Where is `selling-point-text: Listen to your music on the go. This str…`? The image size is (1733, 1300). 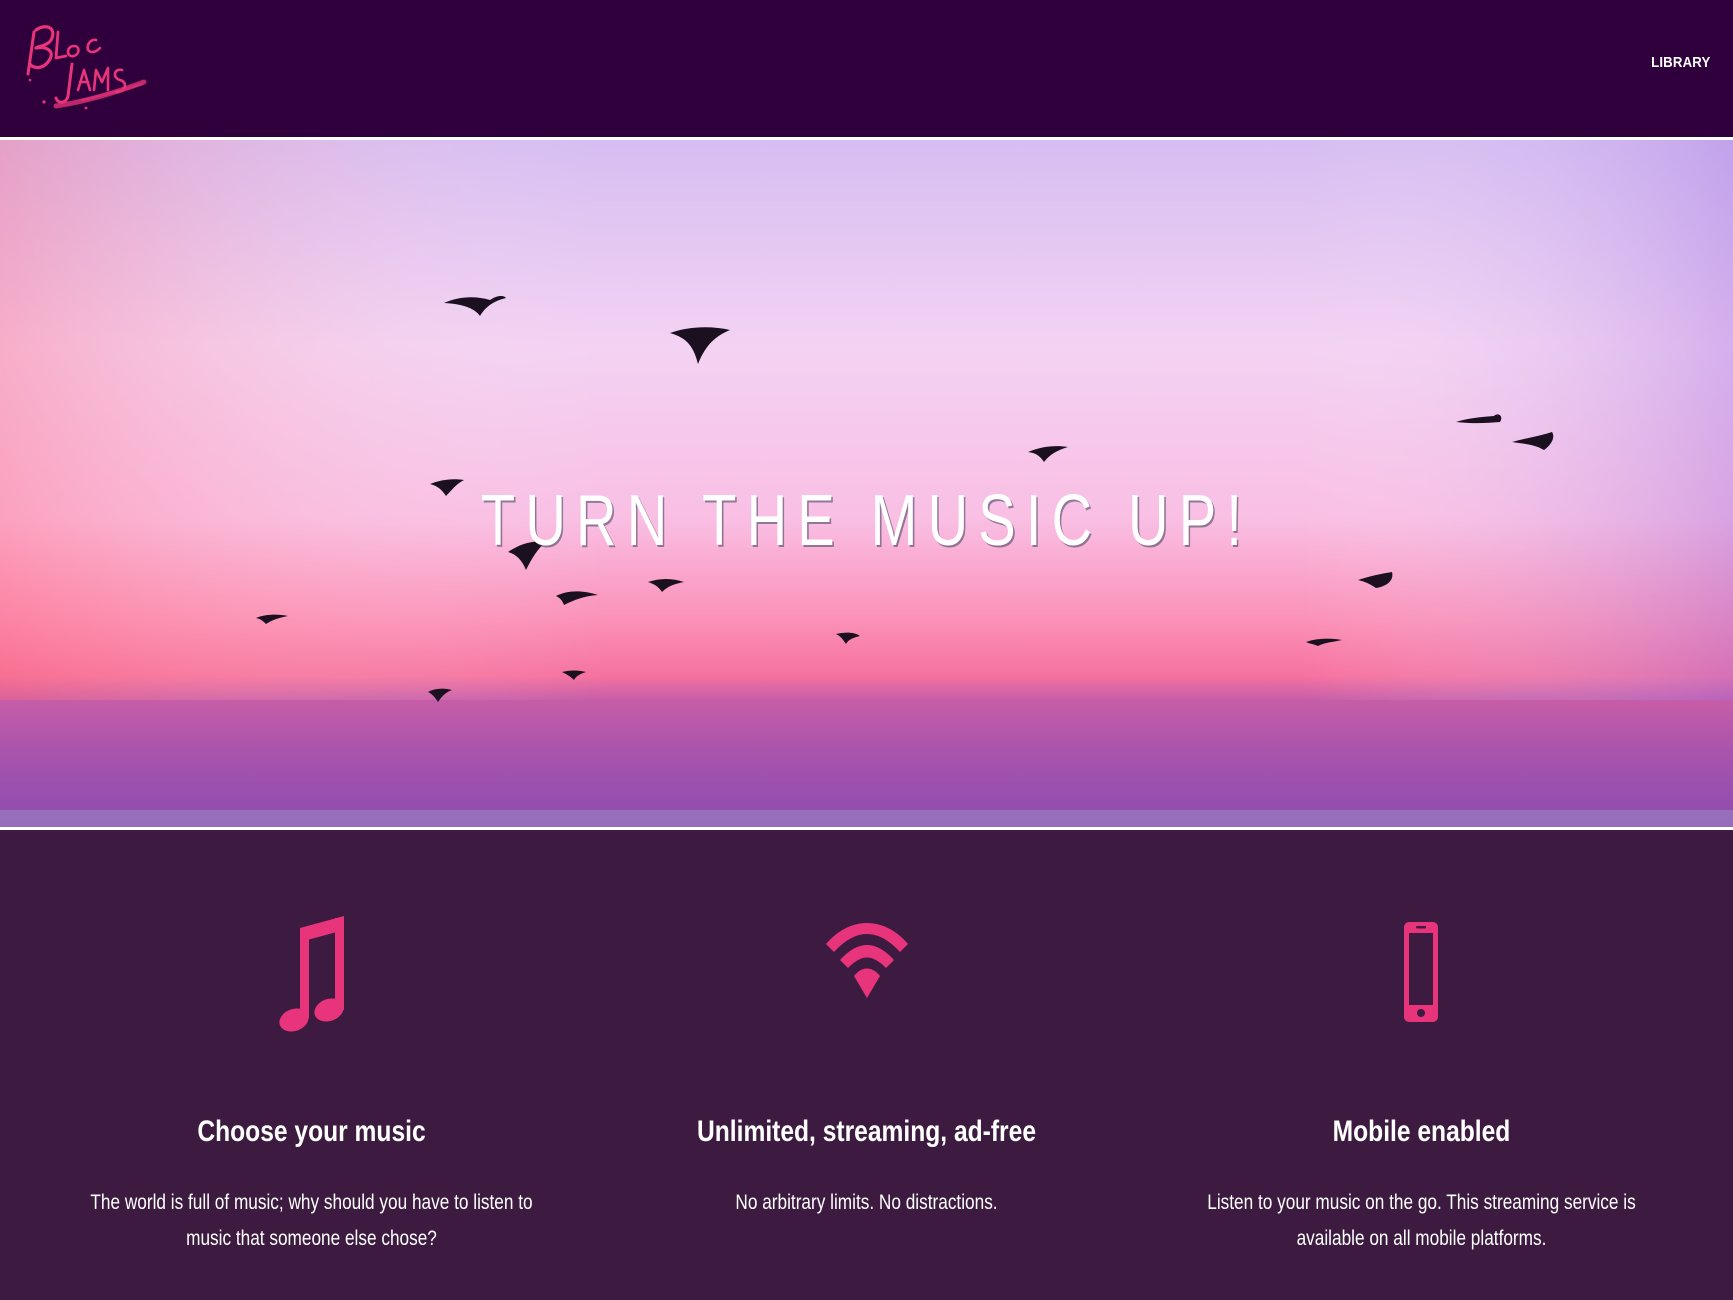 selling-point-text: Listen to your music on the go. This str… is located at coordinates (1421, 1220).